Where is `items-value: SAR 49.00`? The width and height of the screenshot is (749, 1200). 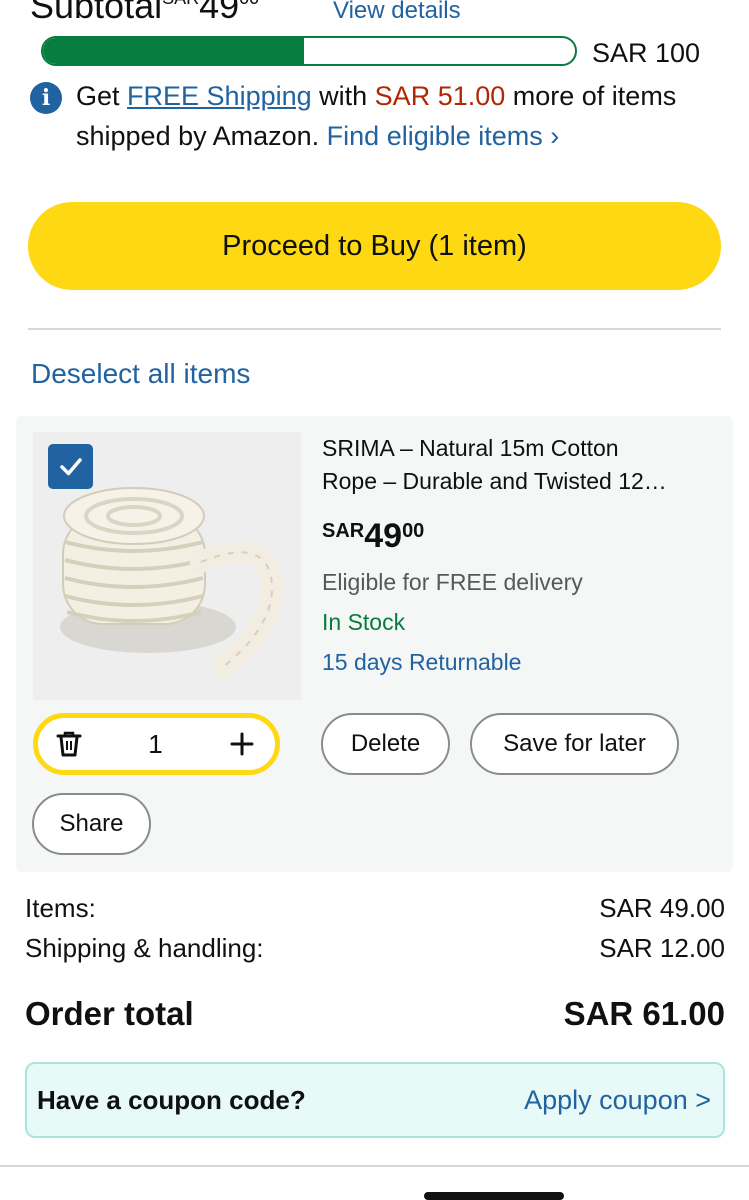
items-value: SAR 49.00 is located at coordinates (662, 908).